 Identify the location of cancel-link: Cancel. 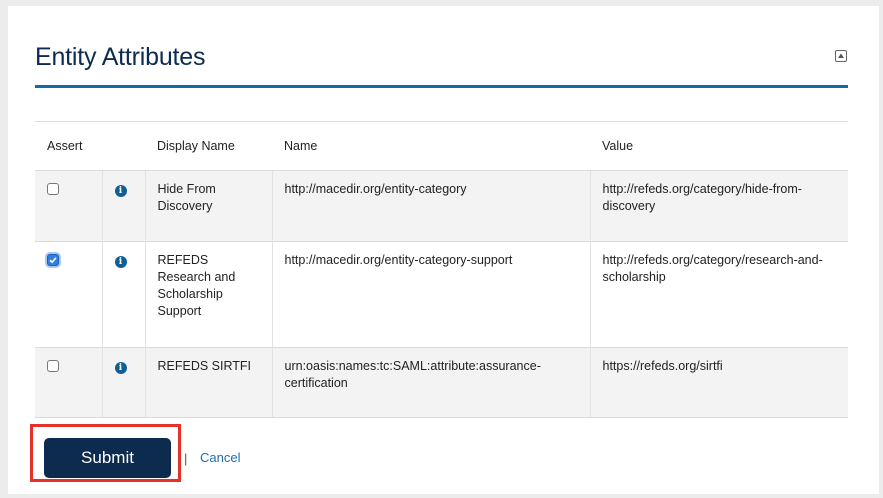
(220, 457).